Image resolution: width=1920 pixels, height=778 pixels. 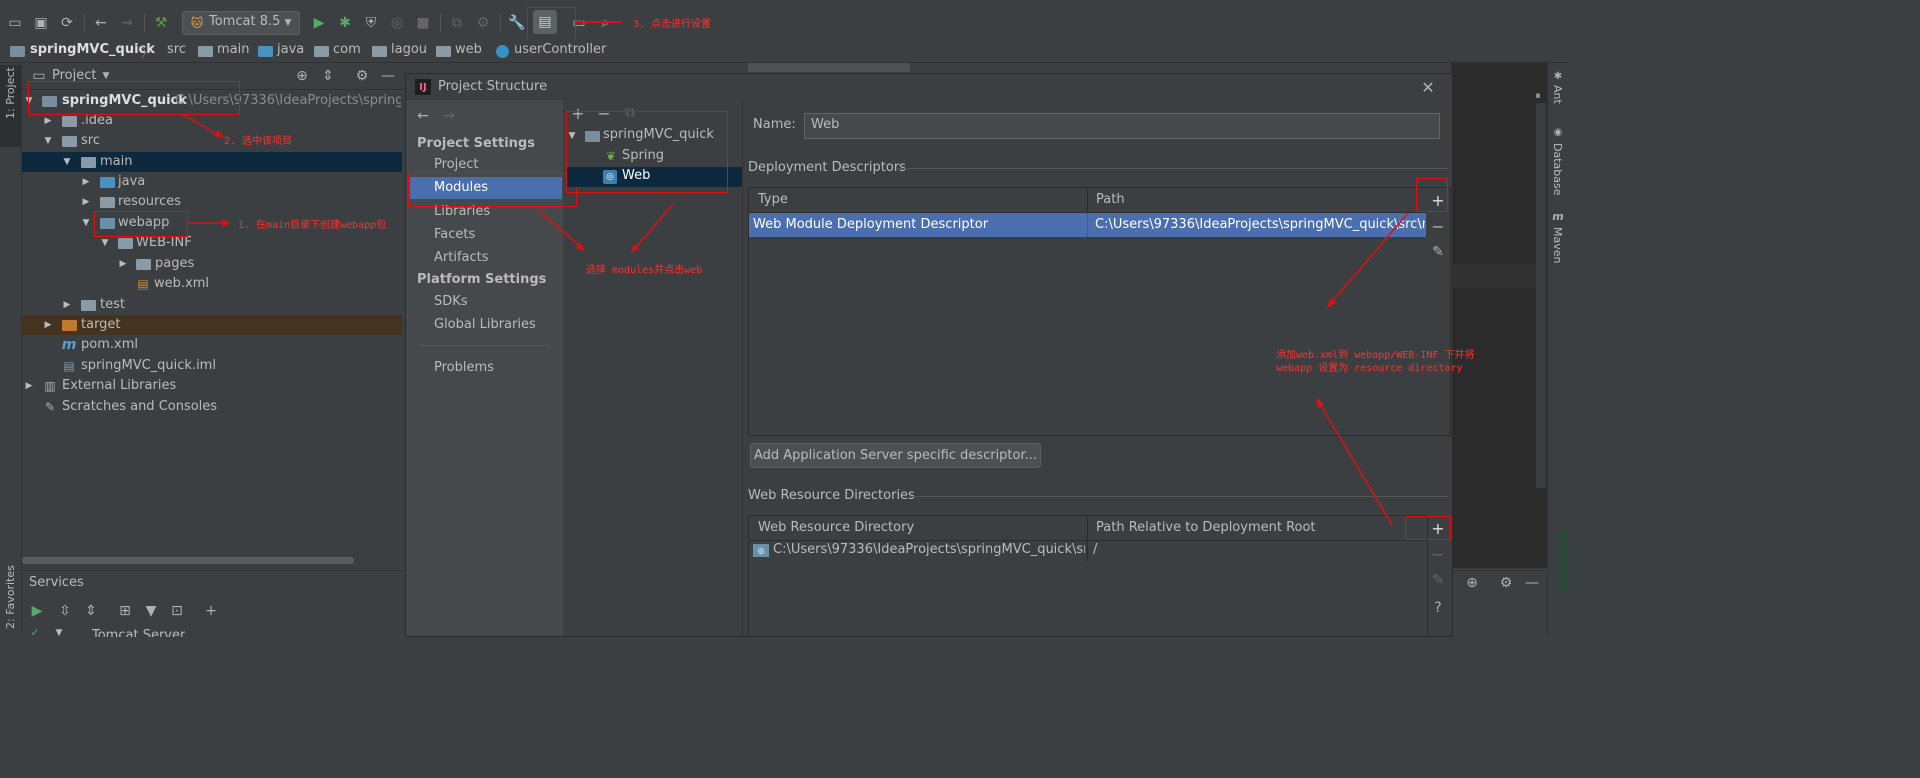 What do you see at coordinates (485, 325) in the screenshot?
I see `nav-item-global-libraries: Global Libraries` at bounding box center [485, 325].